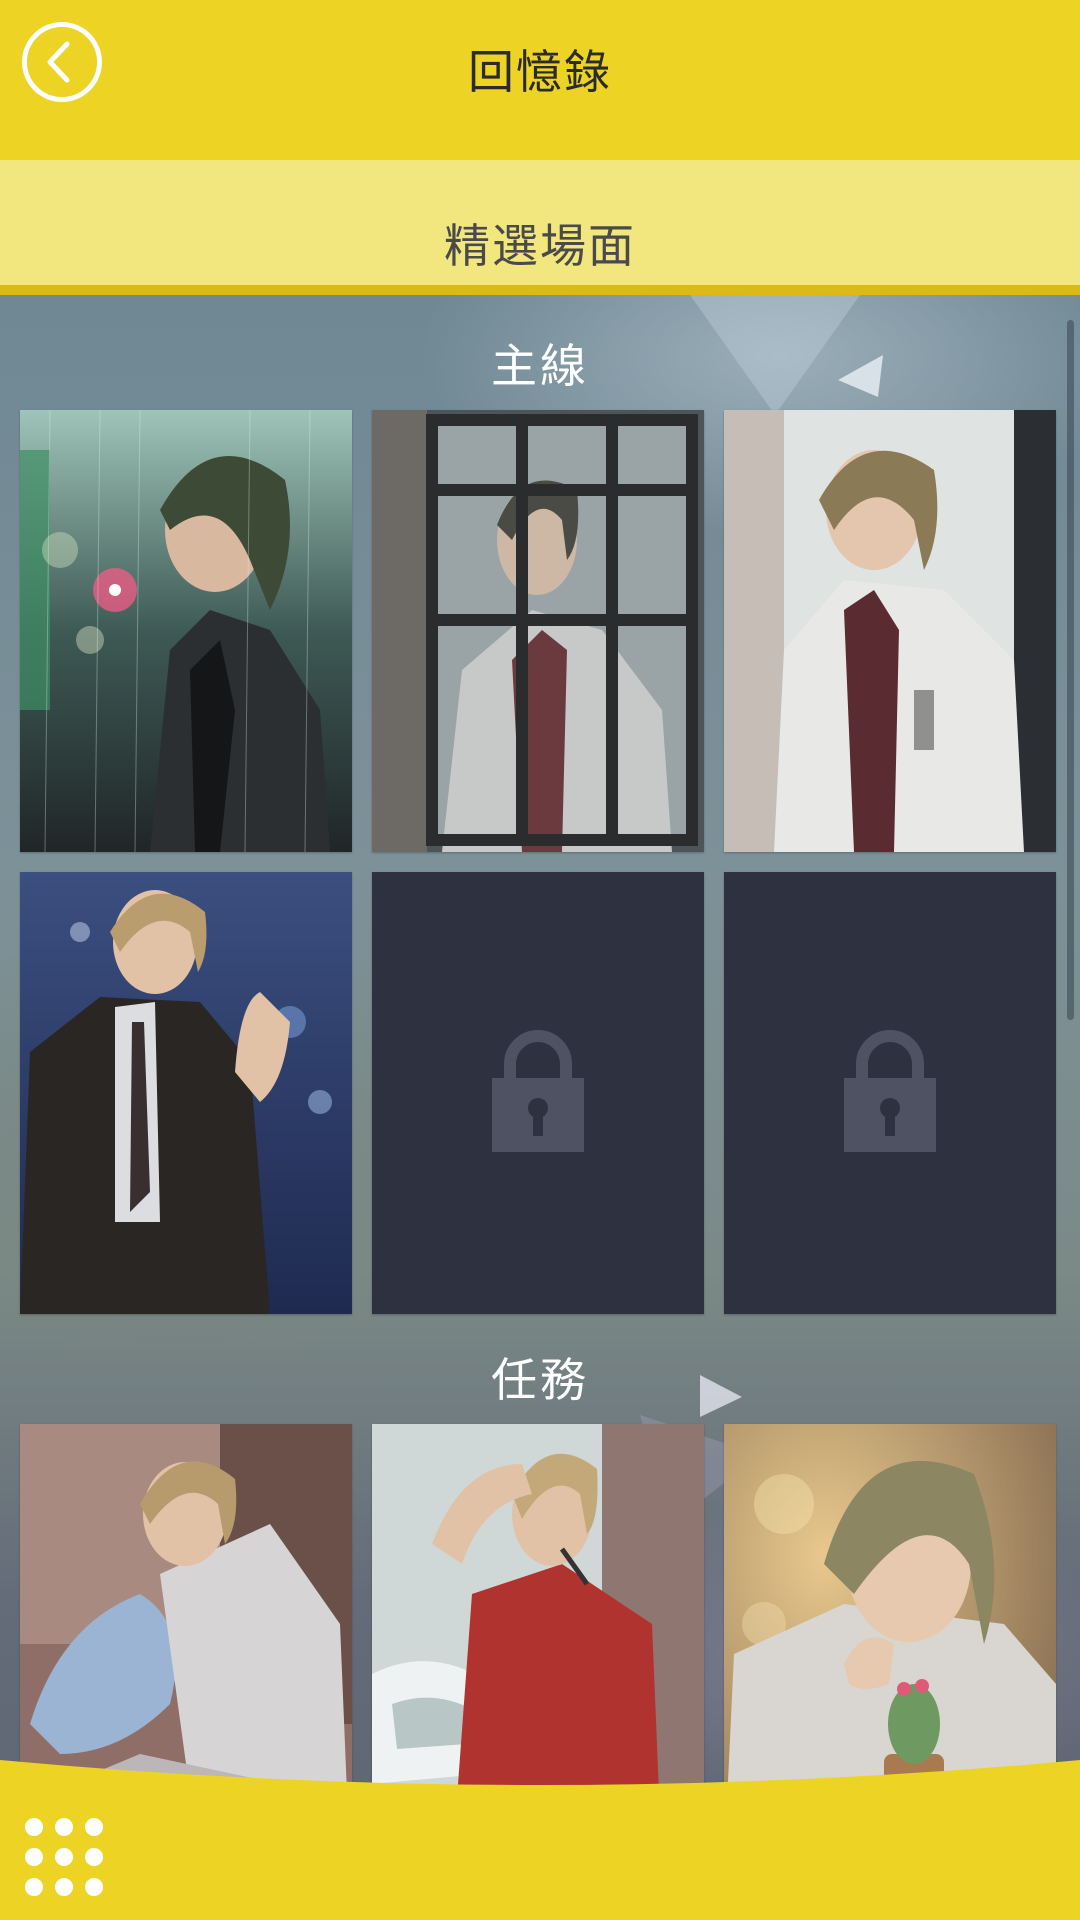 Image resolution: width=1080 pixels, height=1920 pixels. I want to click on section-title-main-story: 主線, so click(540, 366).